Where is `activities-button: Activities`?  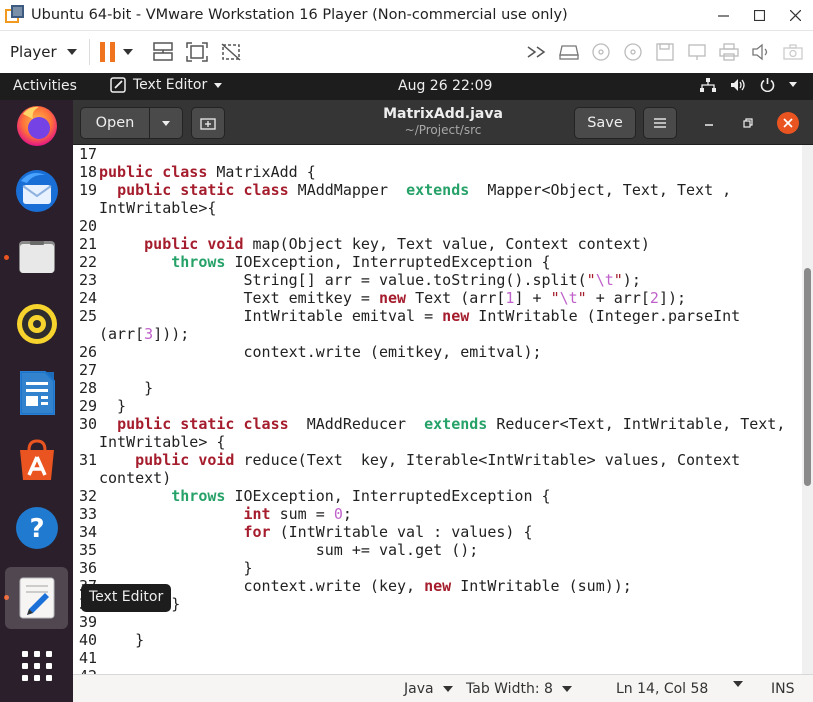 activities-button: Activities is located at coordinates (45, 86).